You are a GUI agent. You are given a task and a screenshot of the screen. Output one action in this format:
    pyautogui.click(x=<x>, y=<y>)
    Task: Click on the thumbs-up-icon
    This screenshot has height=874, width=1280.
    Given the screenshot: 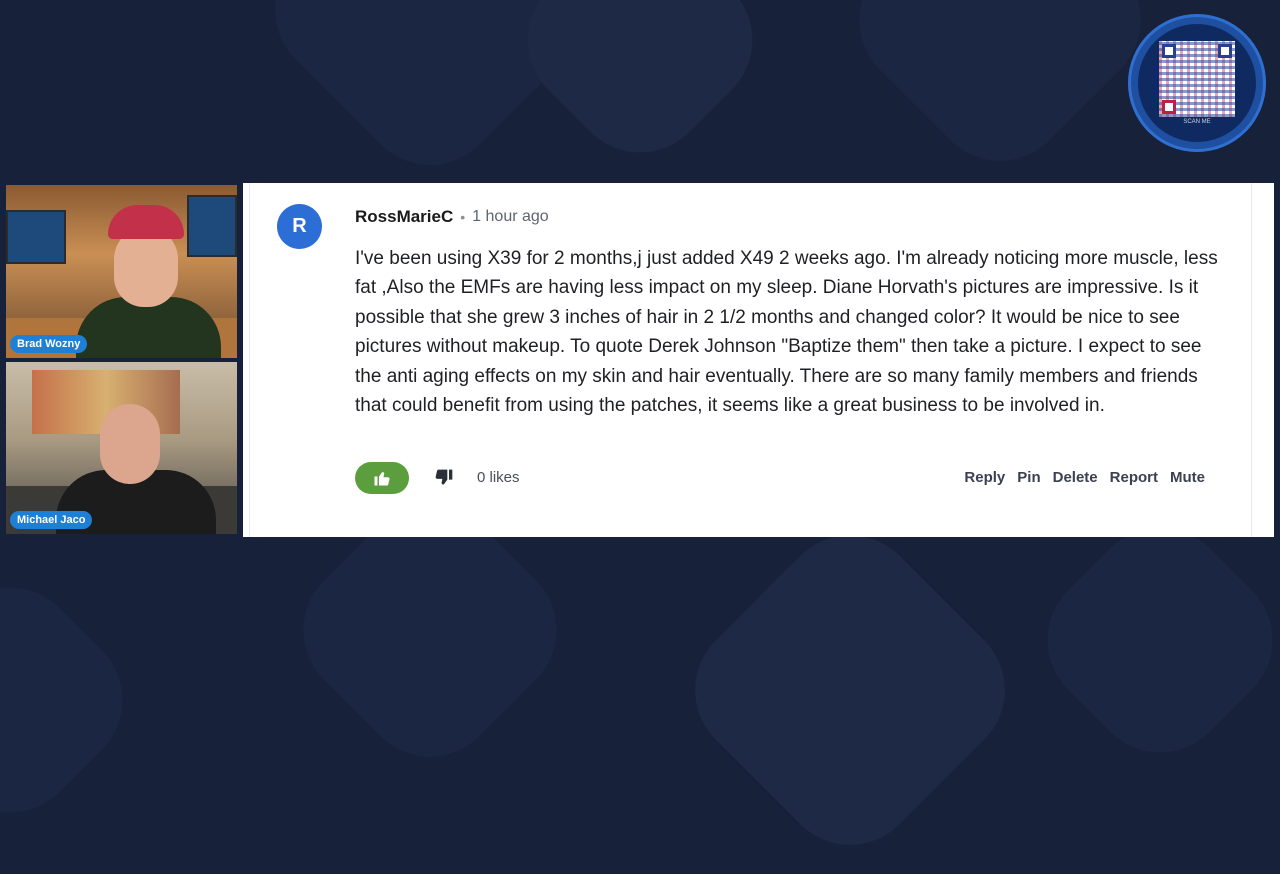 What is the action you would take?
    pyautogui.click(x=382, y=478)
    